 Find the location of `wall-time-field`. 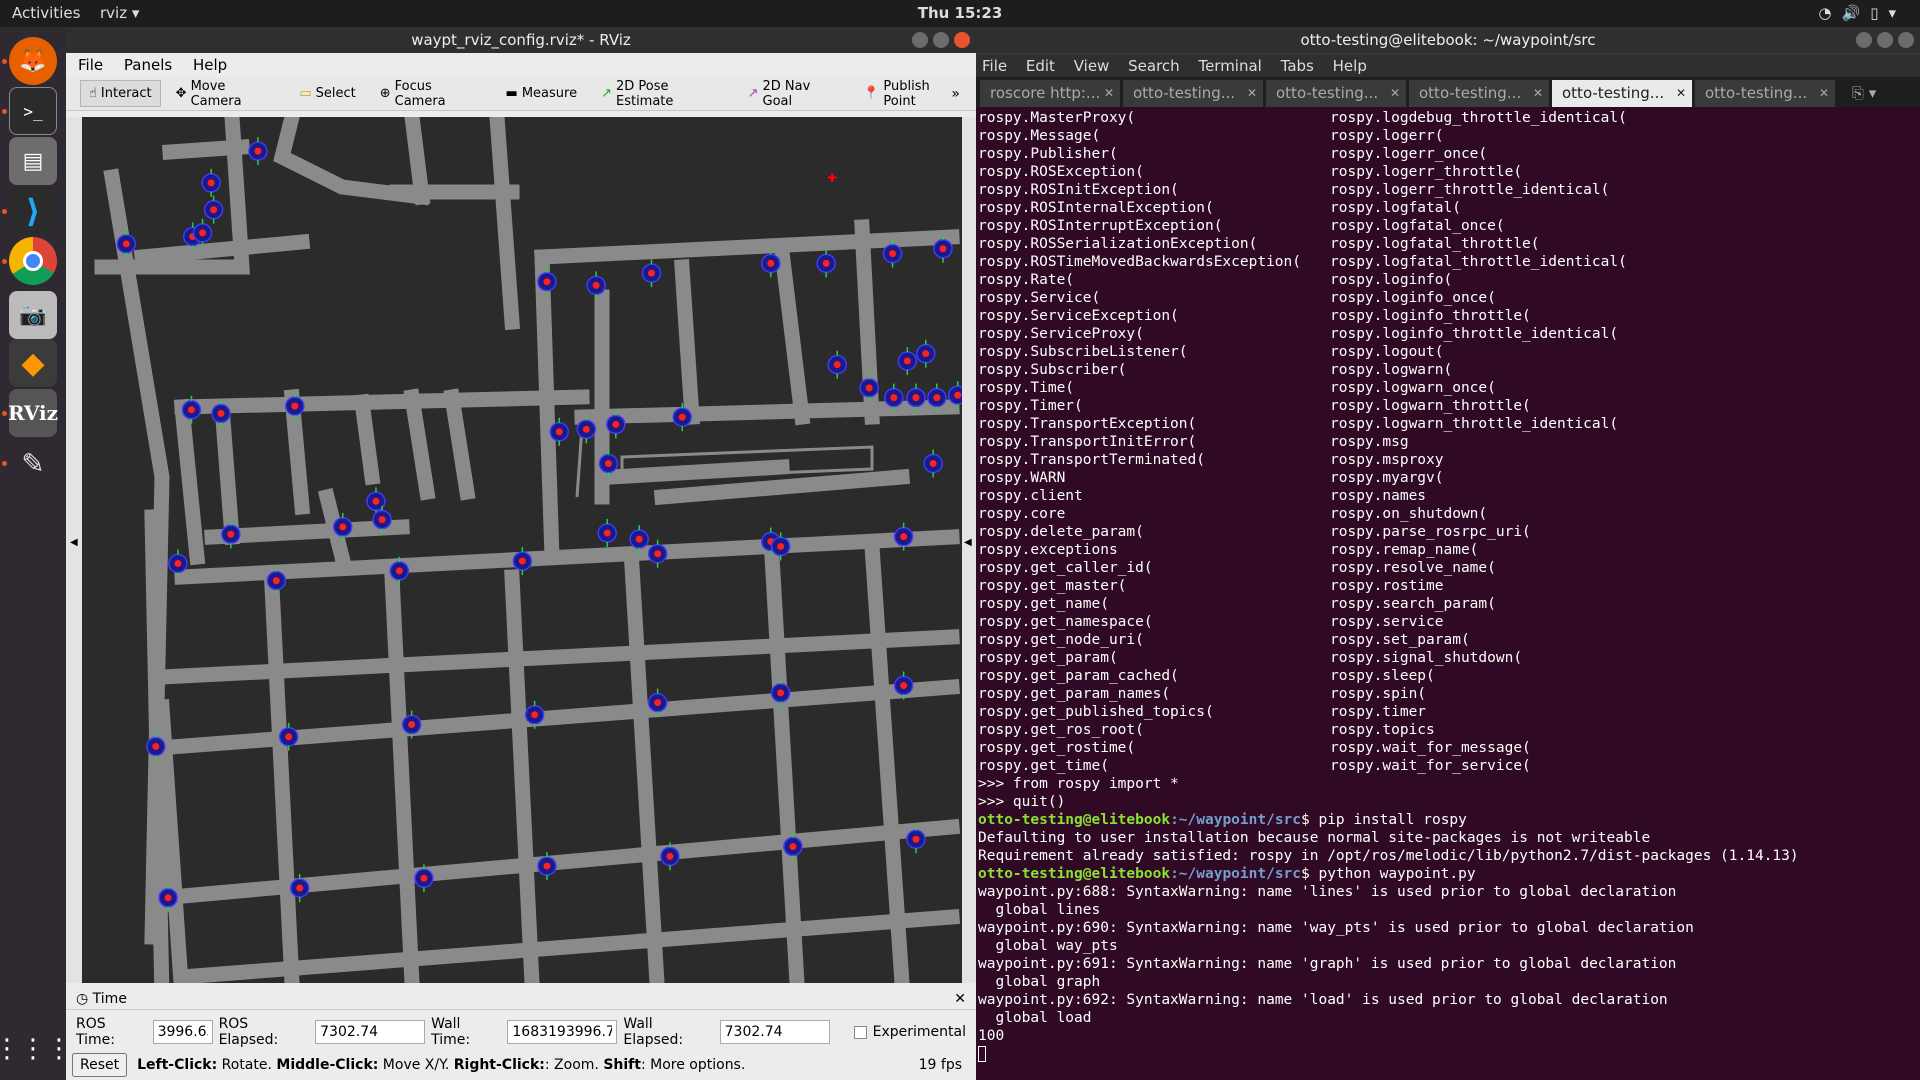

wall-time-field is located at coordinates (562, 1032).